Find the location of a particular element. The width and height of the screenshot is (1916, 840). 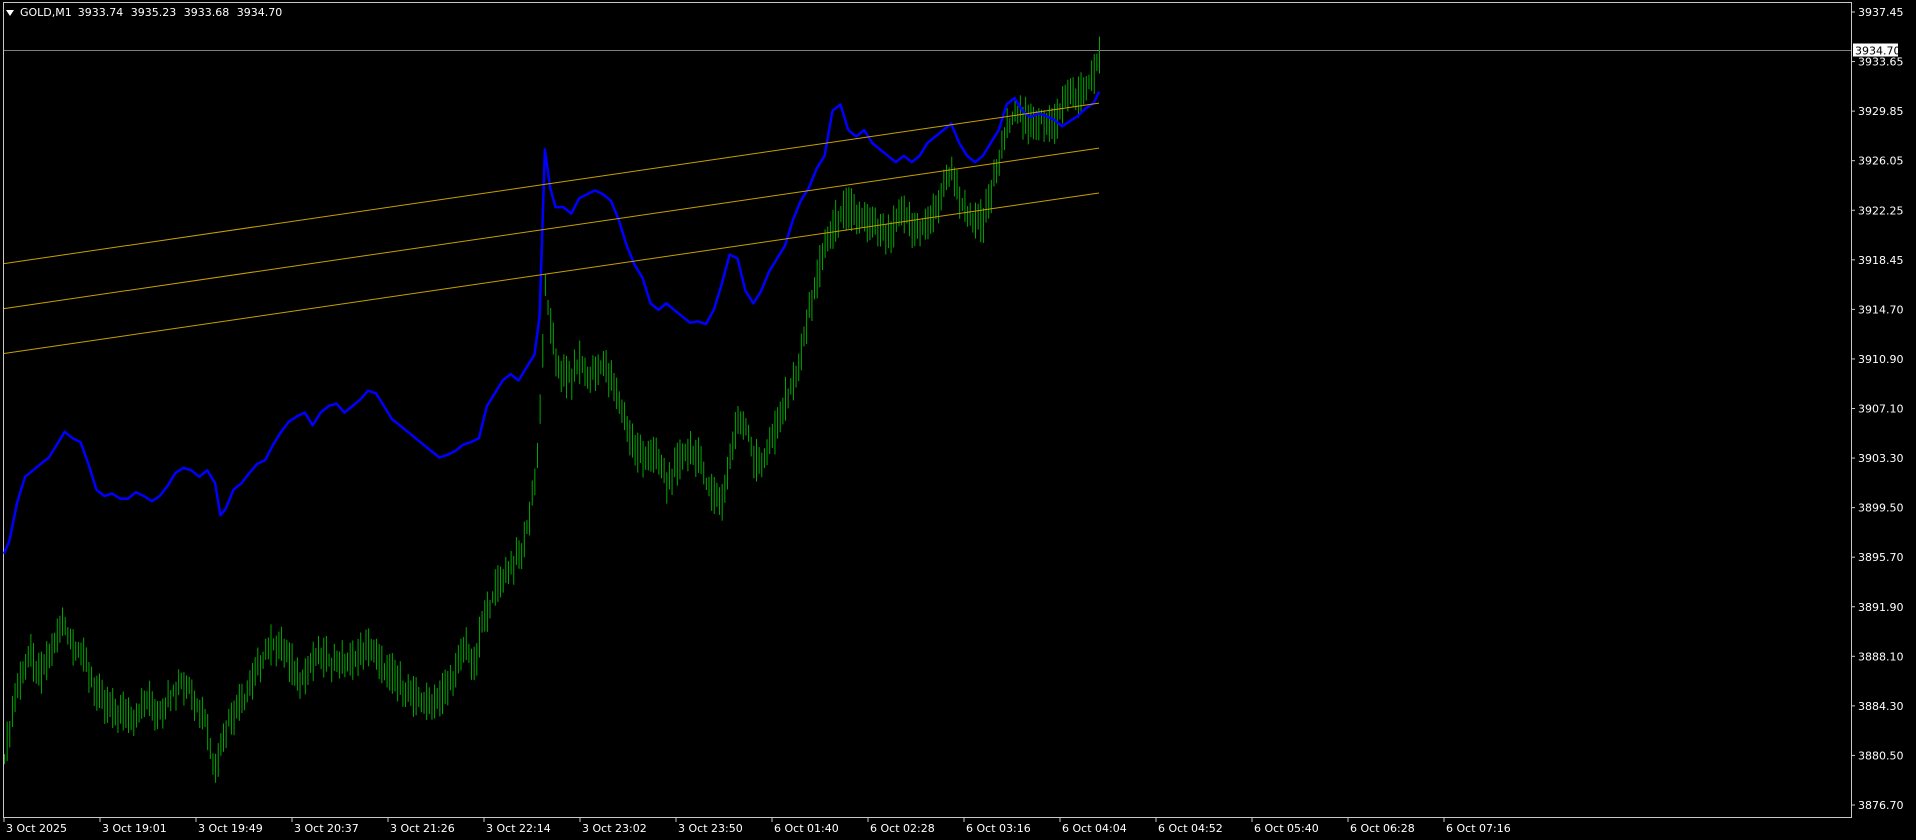

y-tick-label: 3926.05 is located at coordinates (1881, 161).